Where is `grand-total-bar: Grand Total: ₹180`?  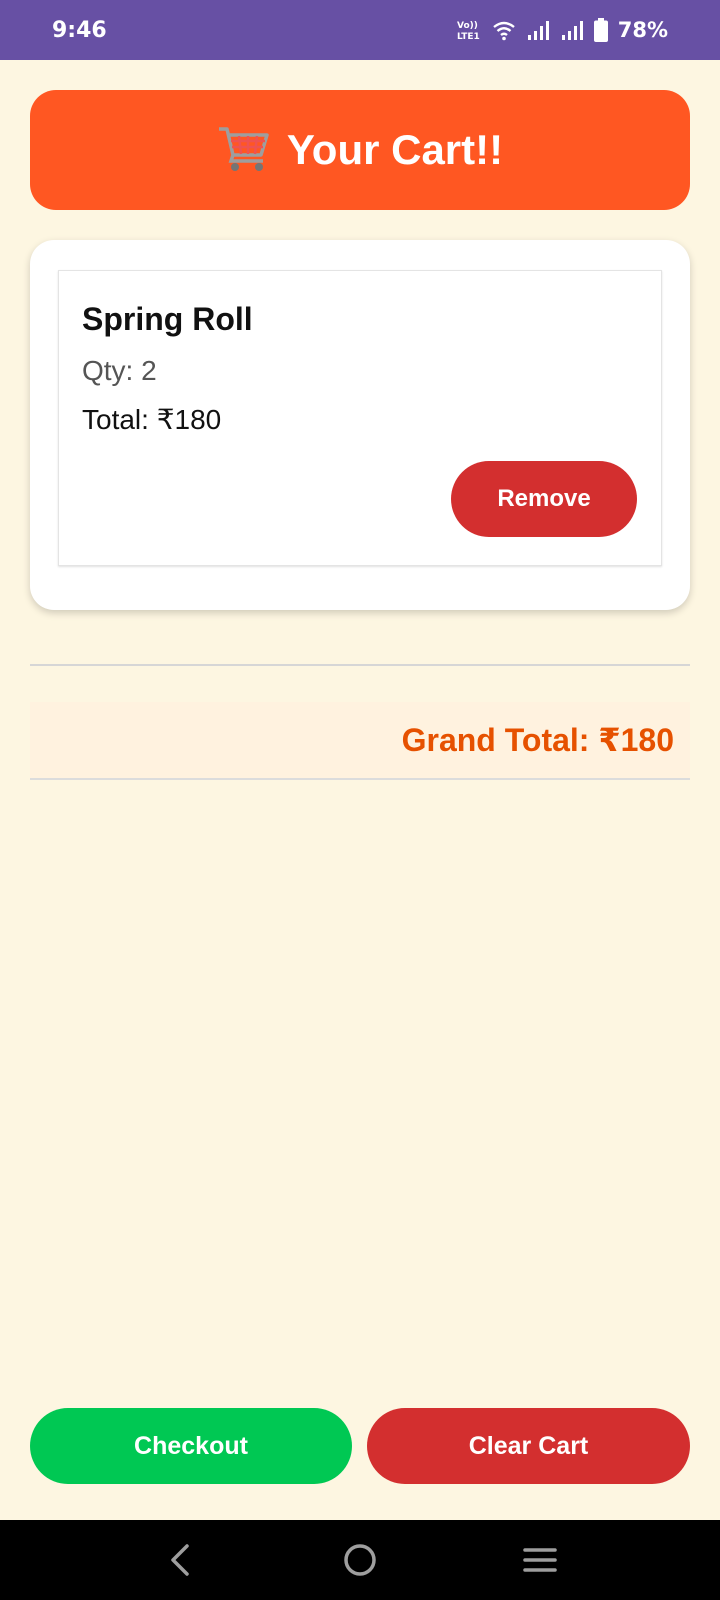 grand-total-bar: Grand Total: ₹180 is located at coordinates (360, 741).